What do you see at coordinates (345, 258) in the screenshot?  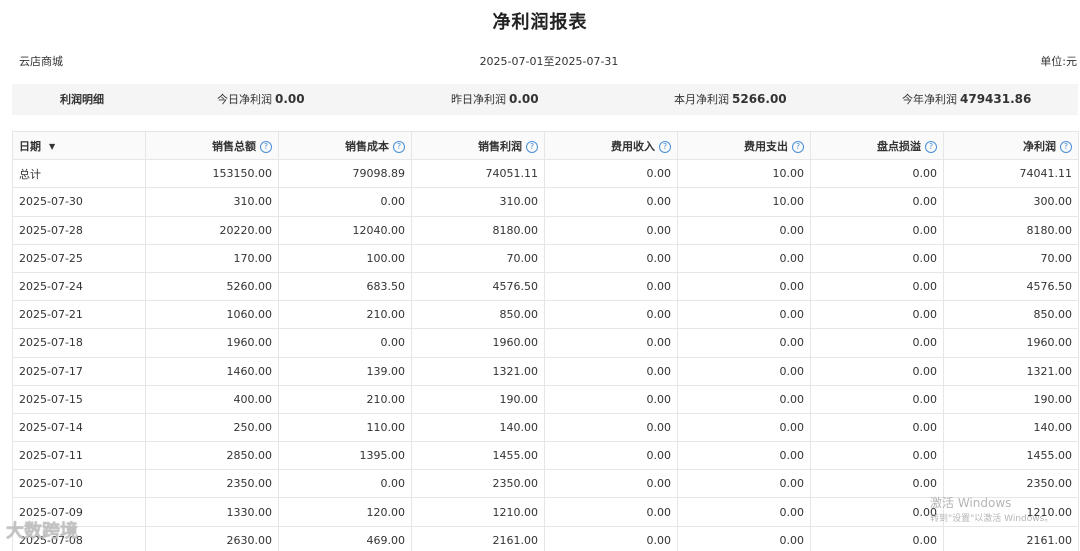 I see `table-cell: 100.00` at bounding box center [345, 258].